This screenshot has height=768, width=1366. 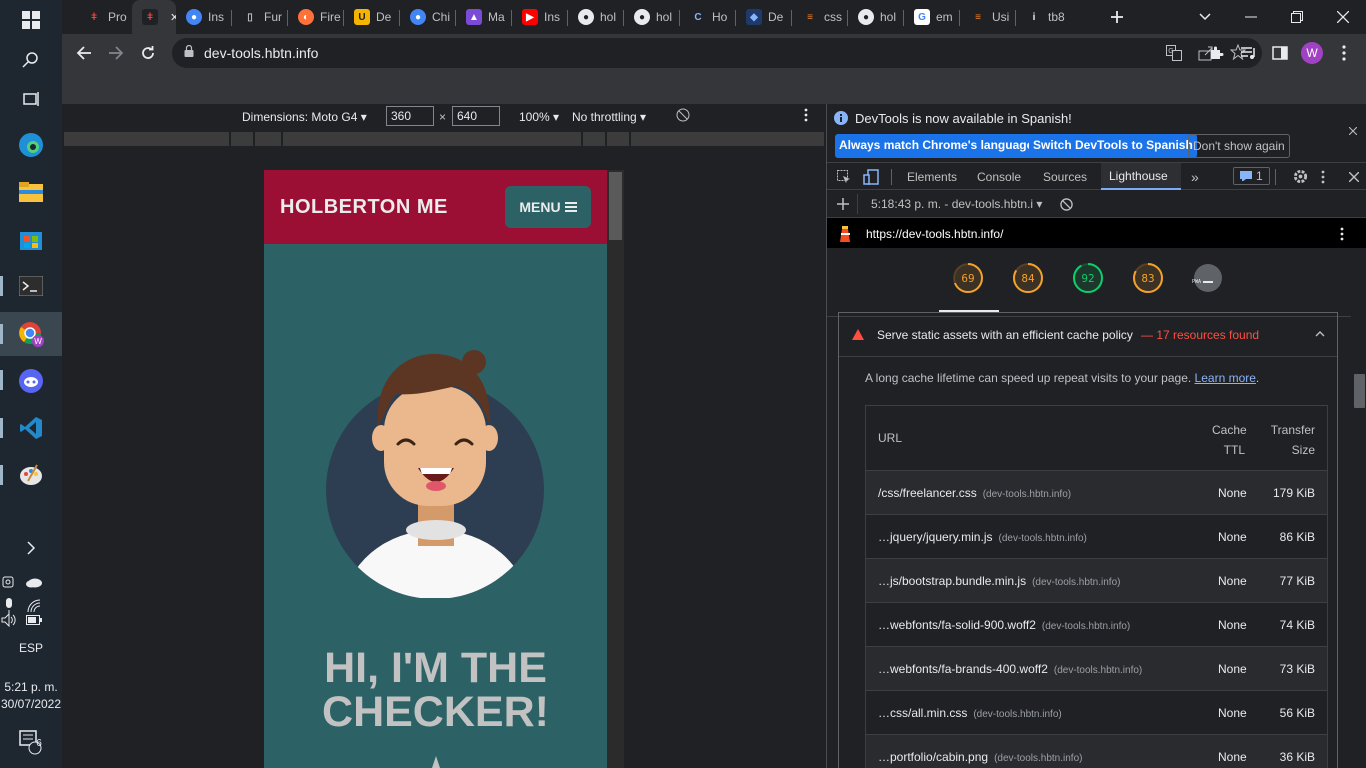 I want to click on preview-scrollbar, so click(x=615, y=469).